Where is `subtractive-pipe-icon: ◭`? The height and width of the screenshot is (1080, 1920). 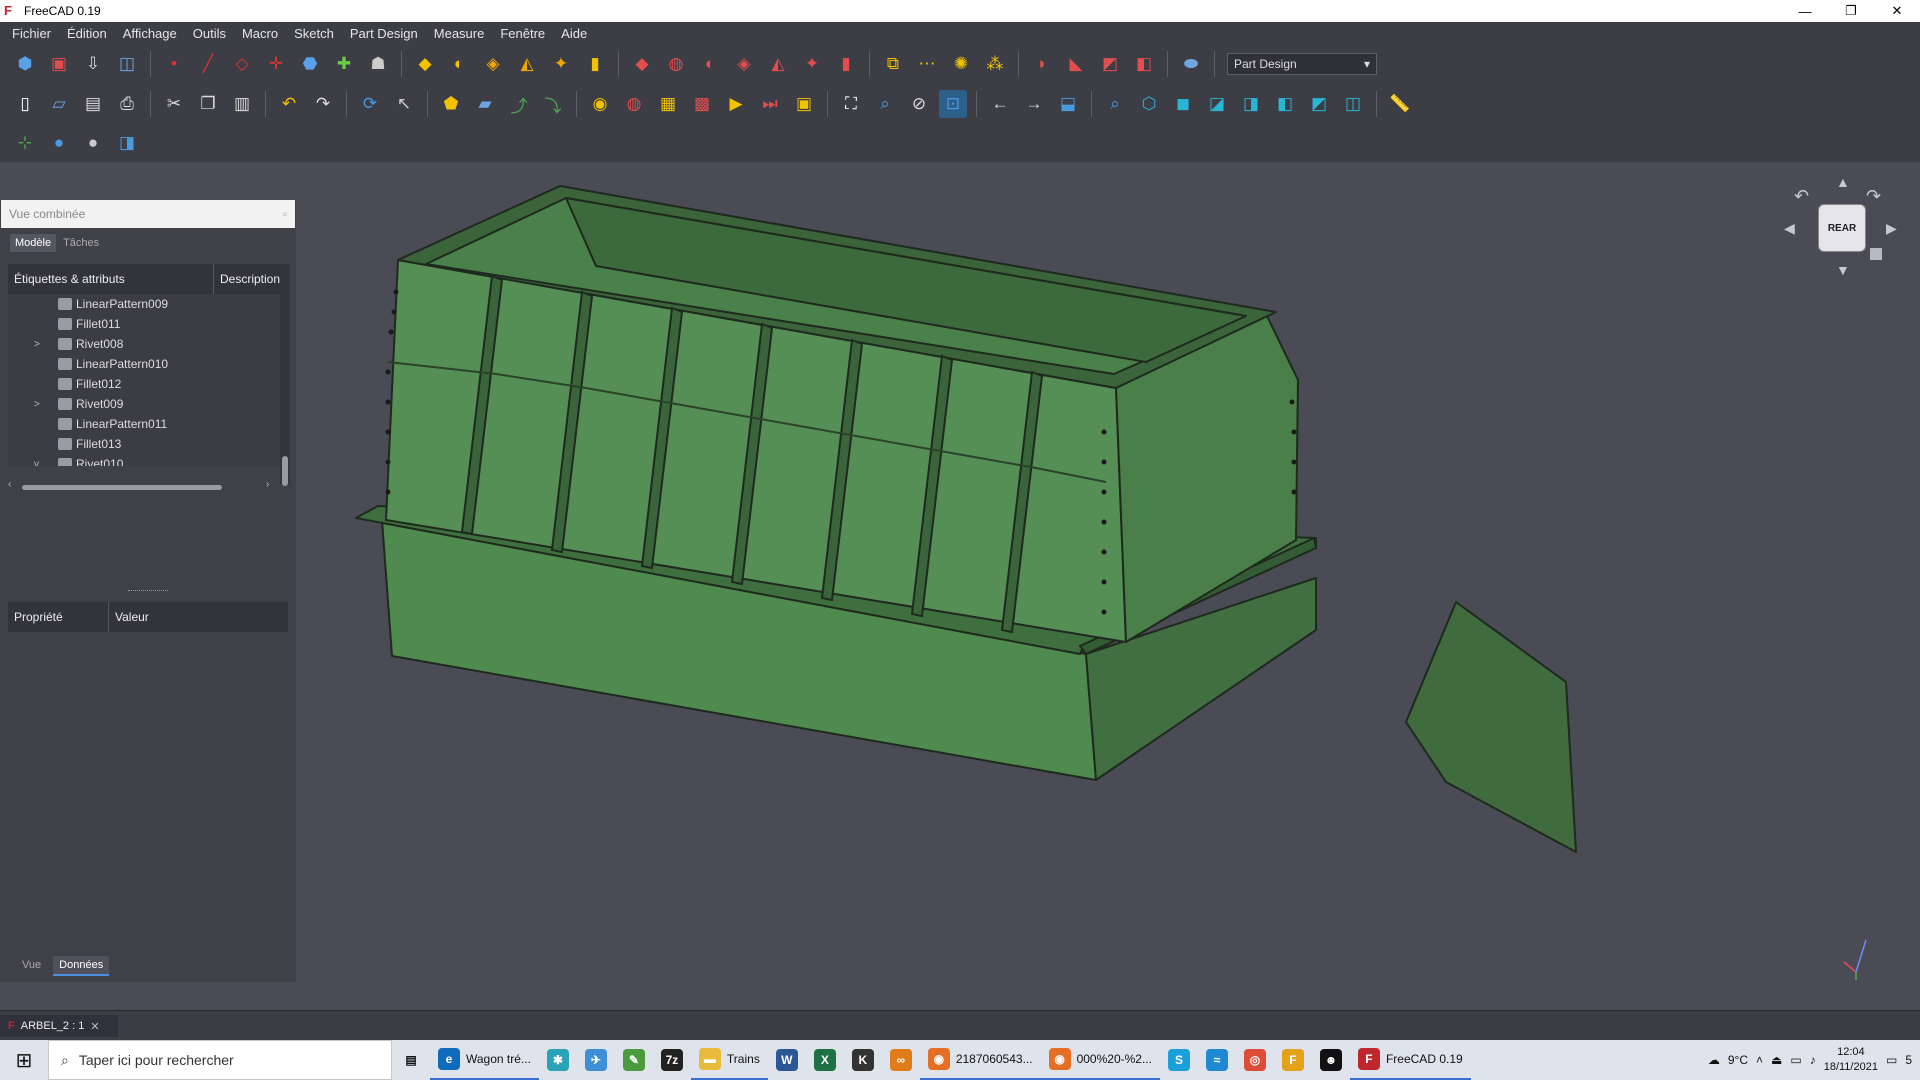 subtractive-pipe-icon: ◭ is located at coordinates (778, 64).